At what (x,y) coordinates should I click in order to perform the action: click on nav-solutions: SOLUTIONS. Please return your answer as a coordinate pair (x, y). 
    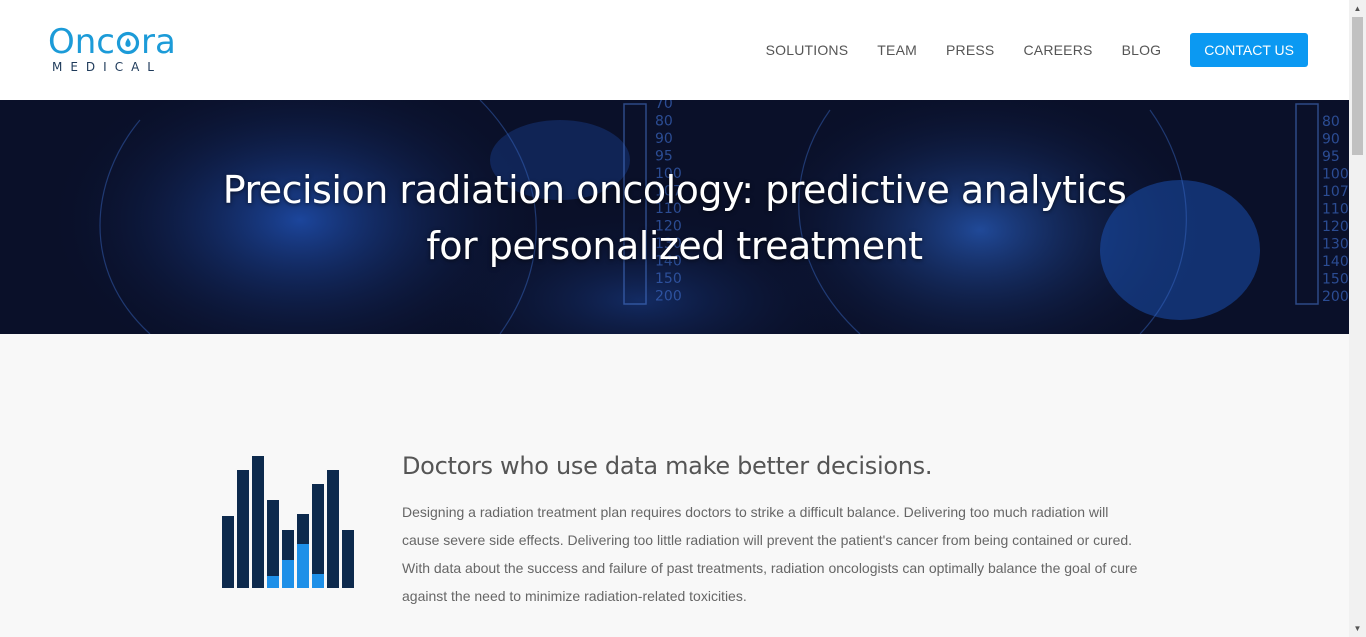
    Looking at the image, I should click on (807, 50).